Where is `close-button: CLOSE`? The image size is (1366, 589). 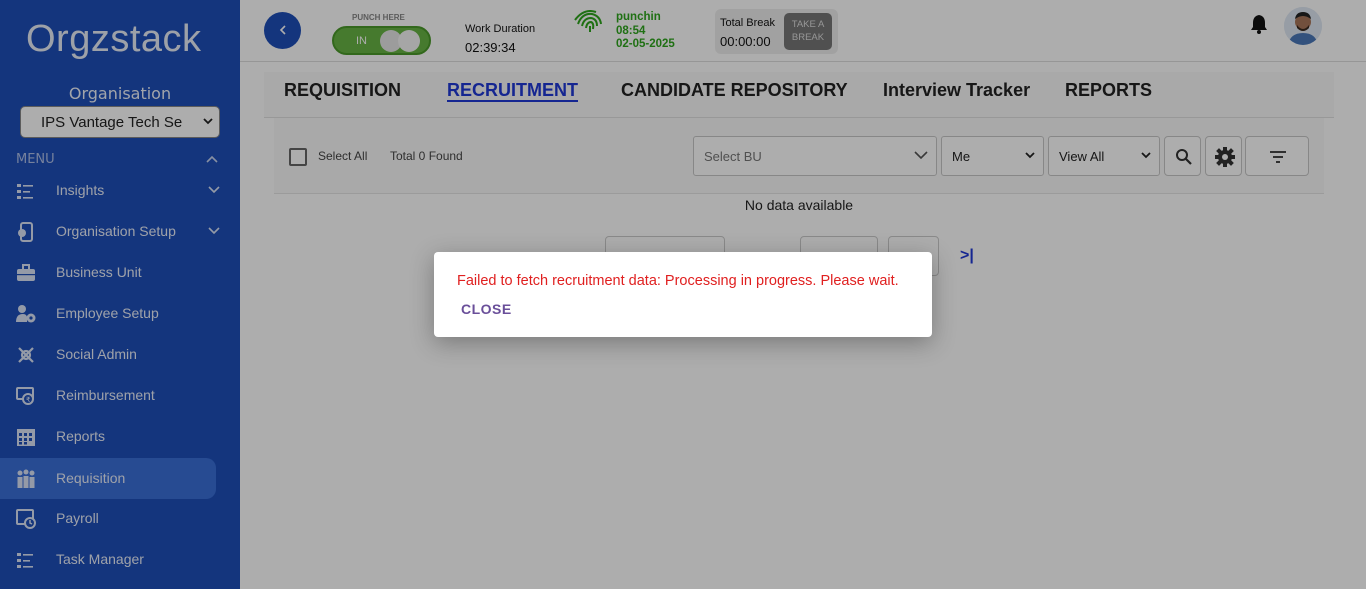 close-button: CLOSE is located at coordinates (486, 309).